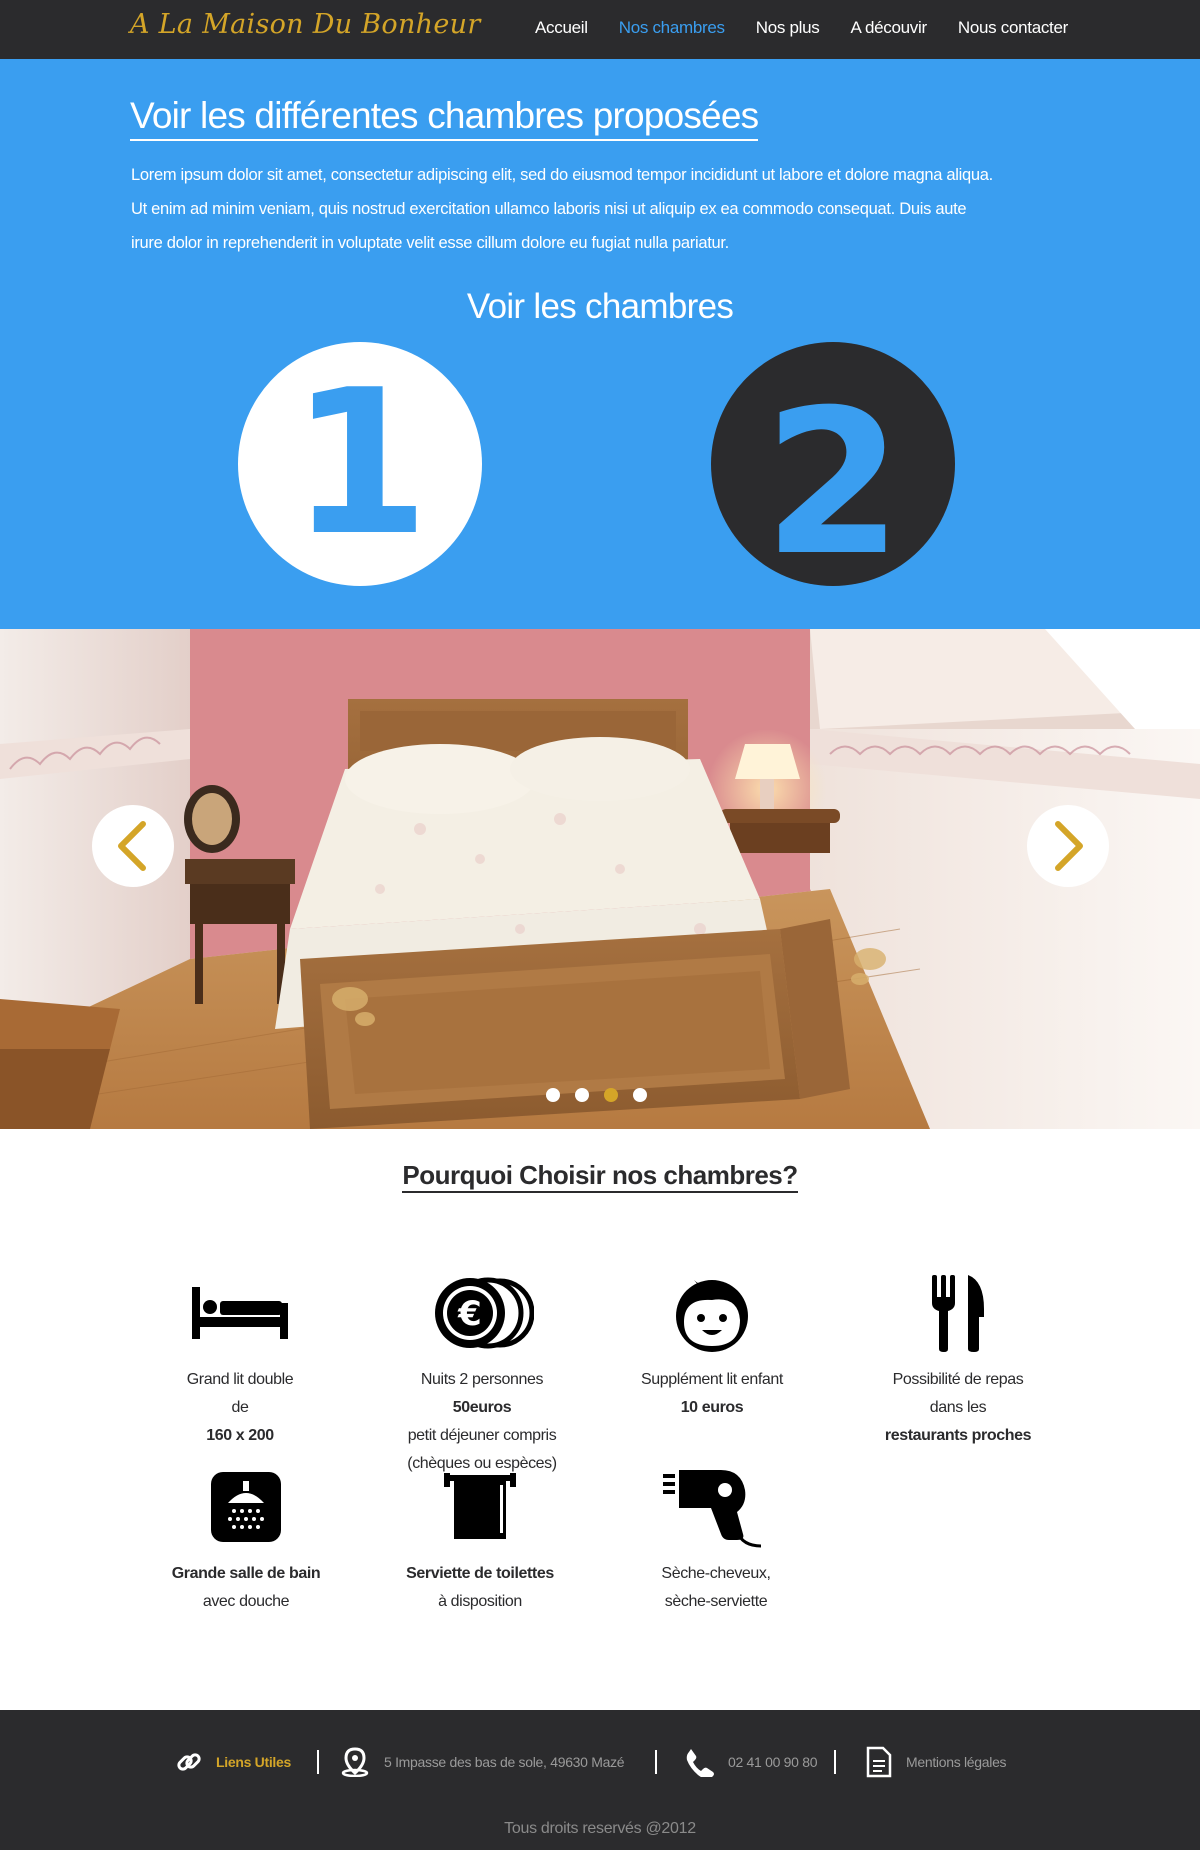 The height and width of the screenshot is (1850, 1200). I want to click on towel-icon, so click(480, 1506).